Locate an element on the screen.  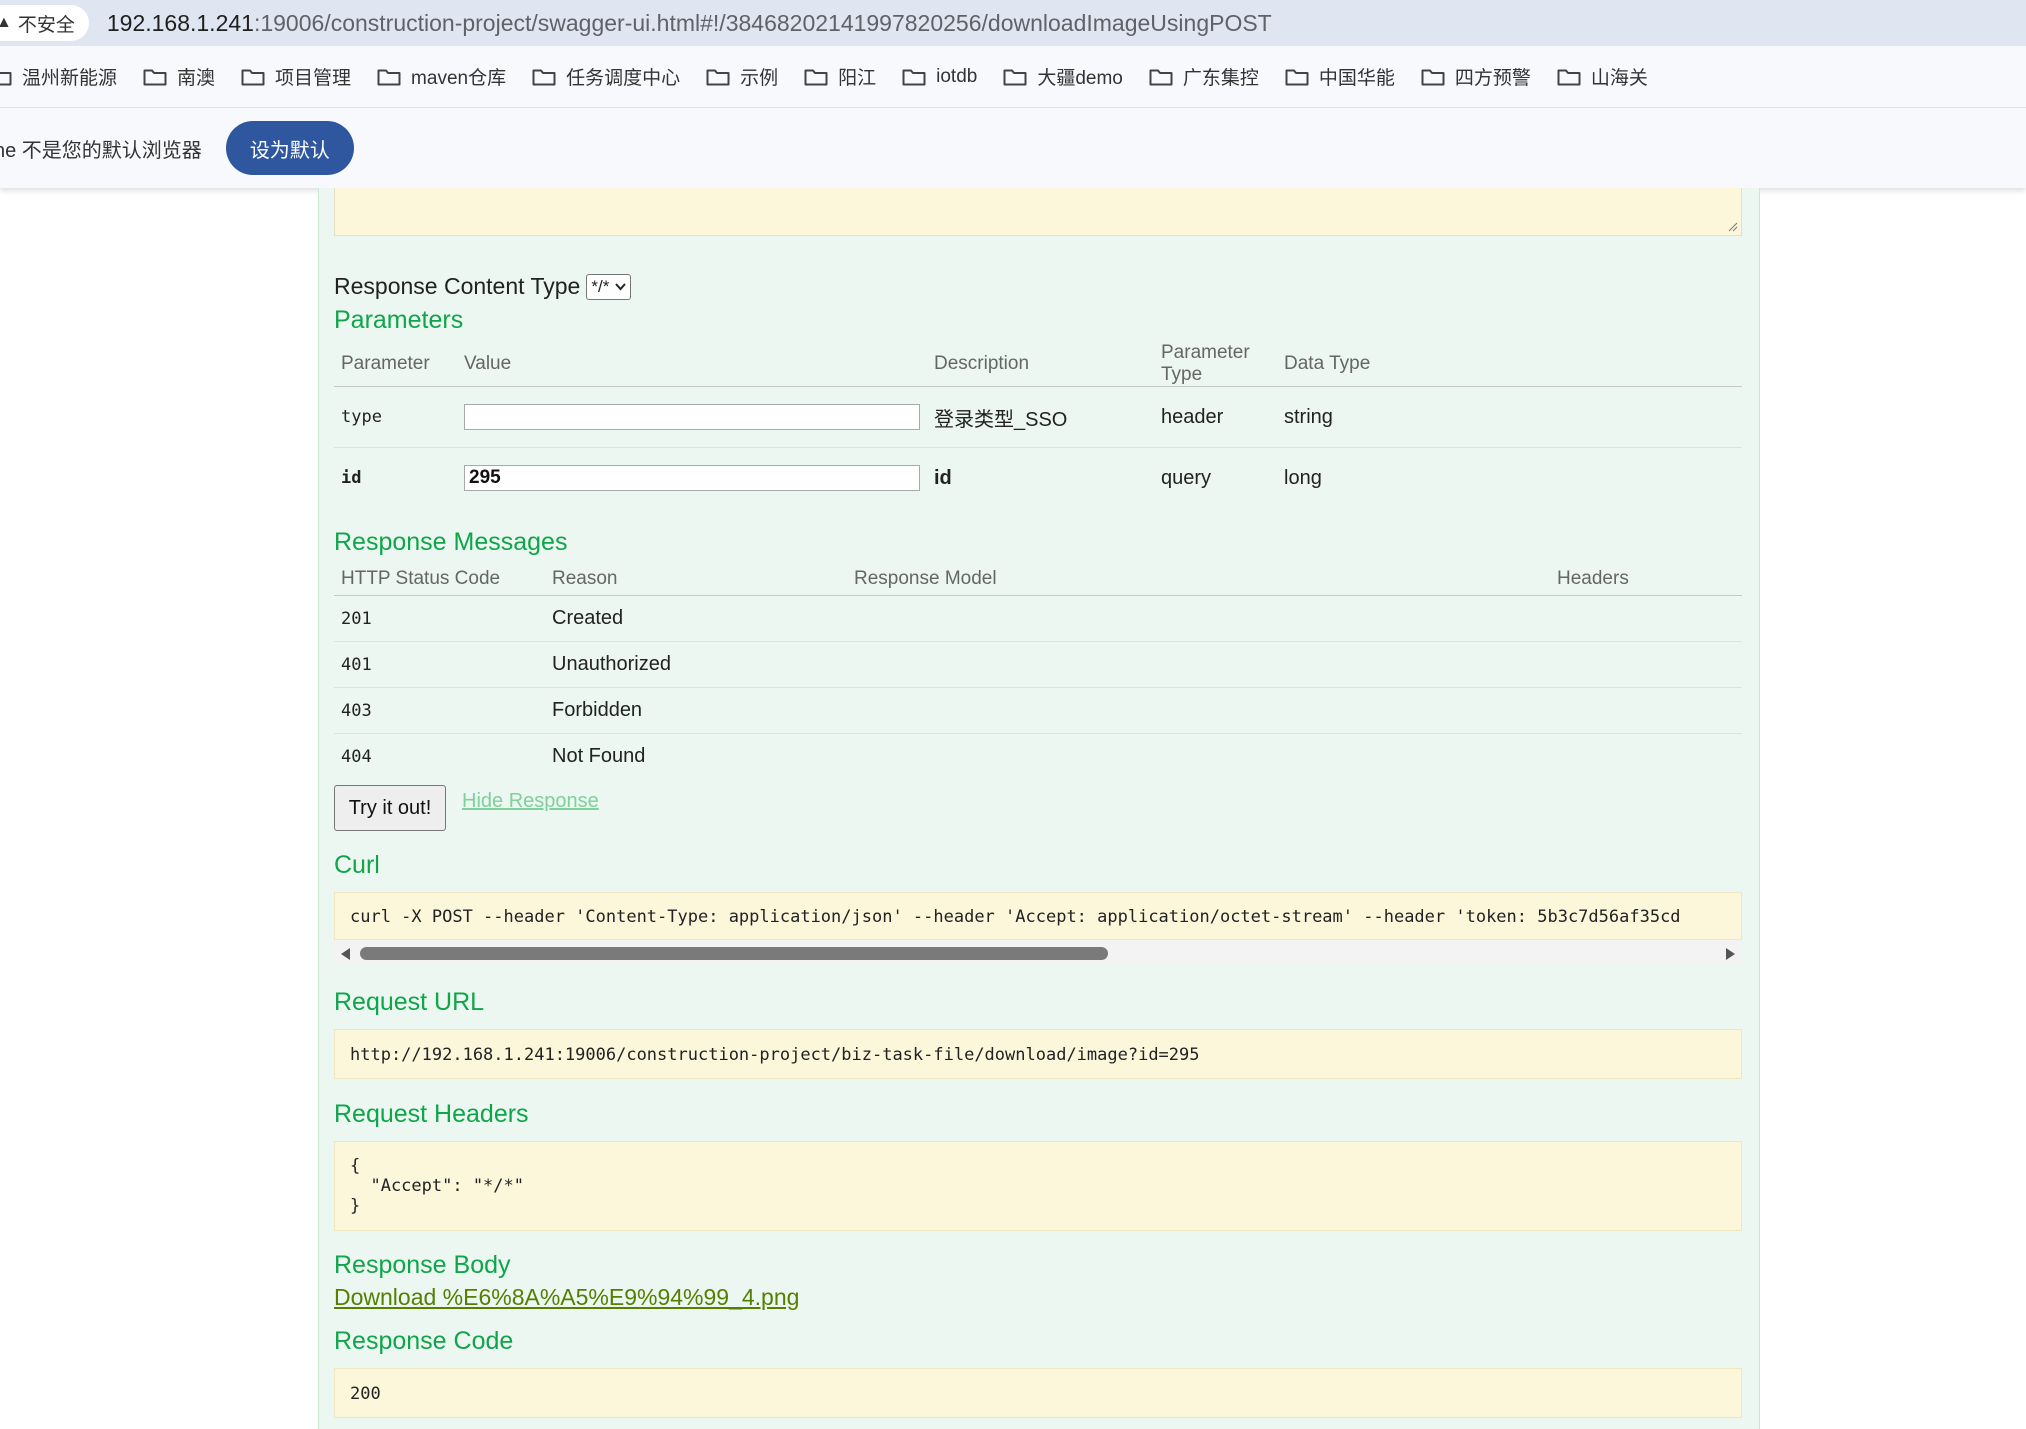
bookmark-item: 山海关 is located at coordinates (1602, 76).